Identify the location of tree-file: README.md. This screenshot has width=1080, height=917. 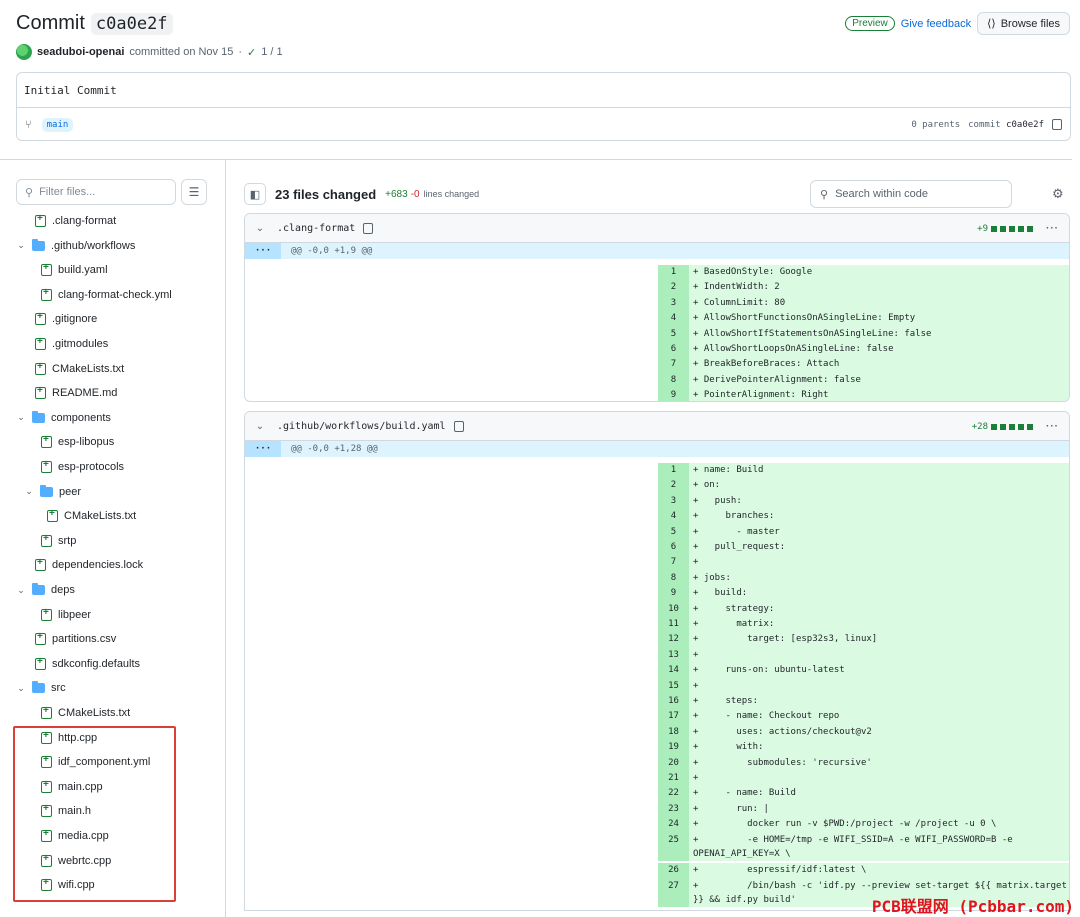
(76, 393).